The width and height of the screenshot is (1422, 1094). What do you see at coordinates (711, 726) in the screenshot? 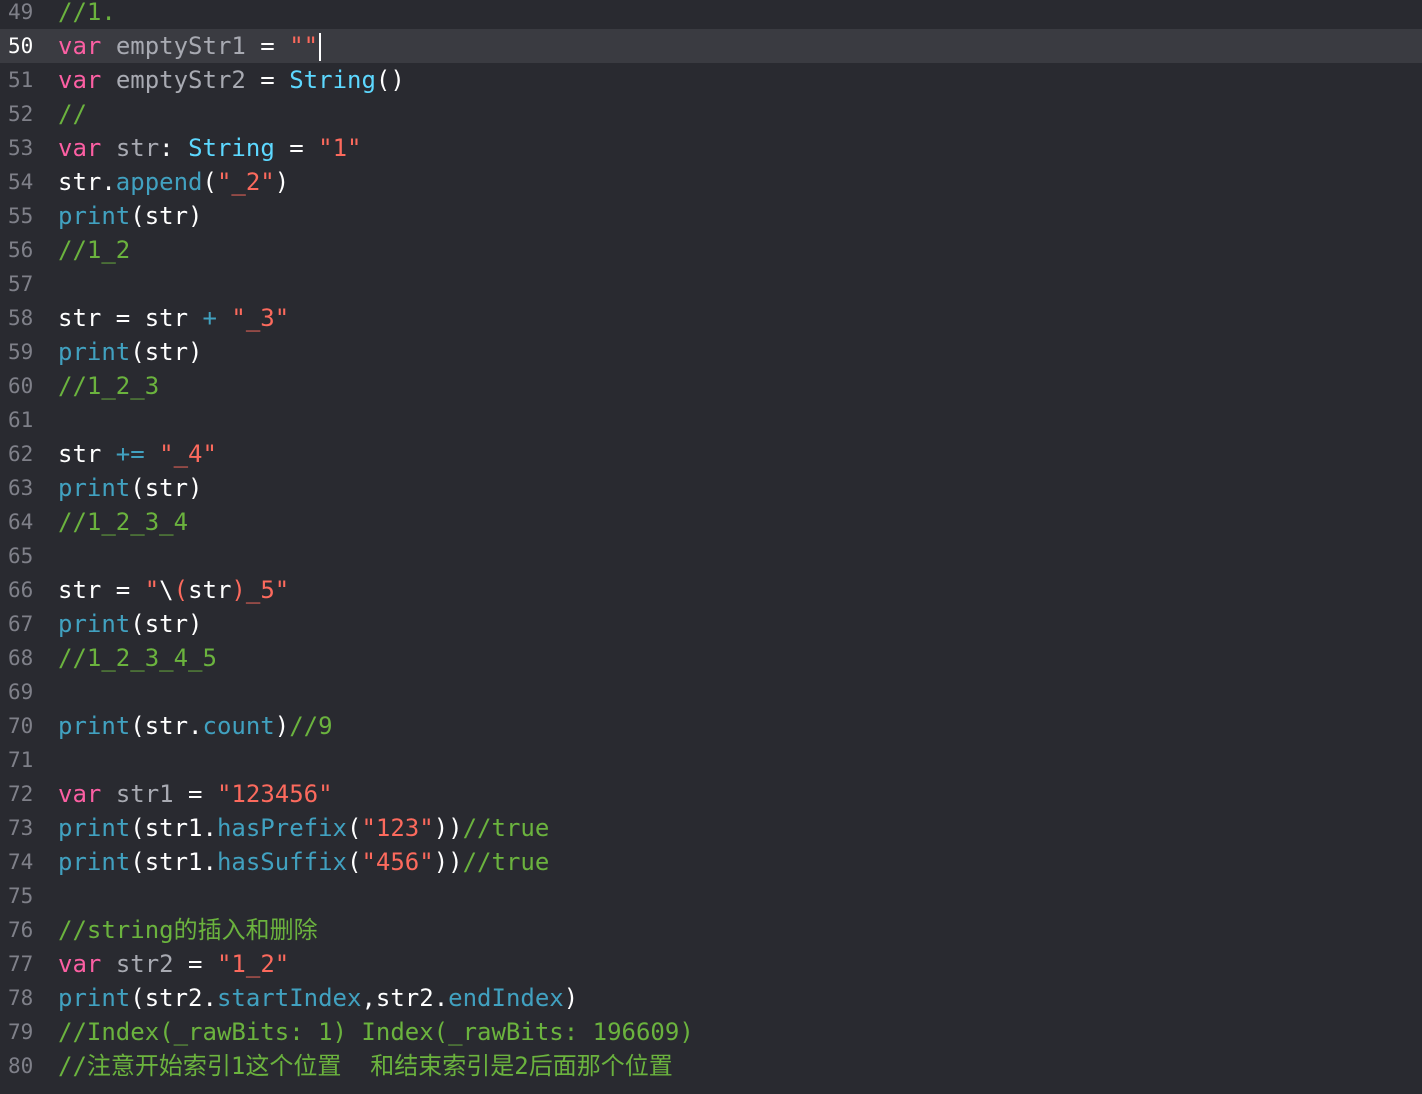
I see `code-line: 70 print(str.count)//9` at bounding box center [711, 726].